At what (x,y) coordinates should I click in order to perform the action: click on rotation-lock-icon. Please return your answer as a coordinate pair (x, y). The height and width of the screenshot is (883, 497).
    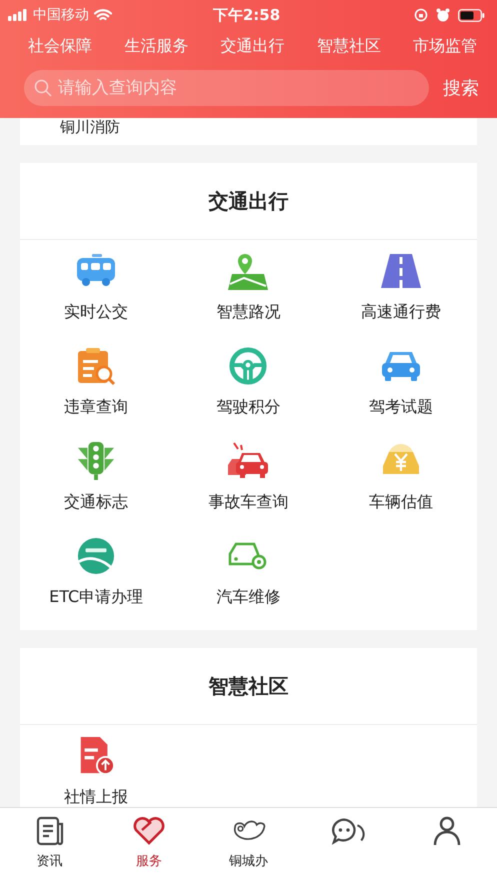
    Looking at the image, I should click on (421, 15).